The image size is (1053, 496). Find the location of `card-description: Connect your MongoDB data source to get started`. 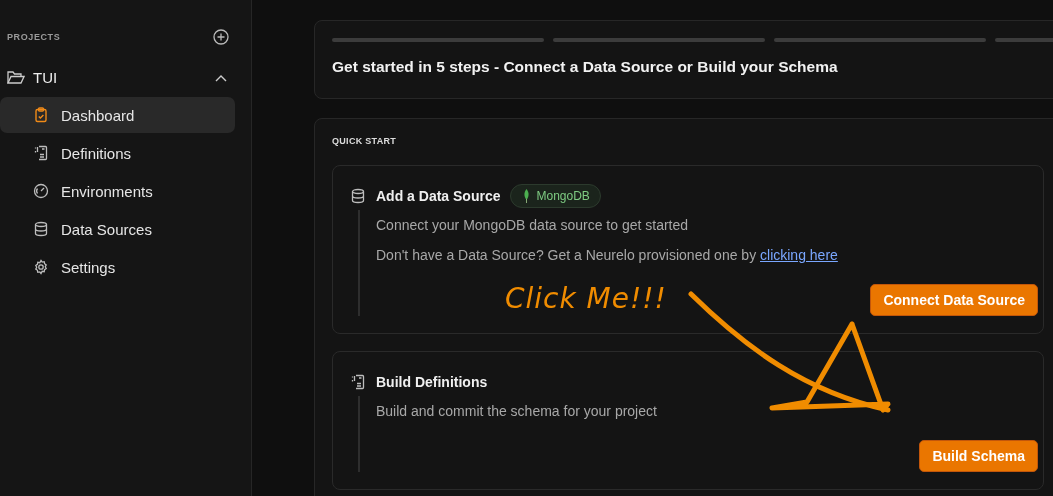

card-description: Connect your MongoDB data source to get started is located at coordinates (533, 225).